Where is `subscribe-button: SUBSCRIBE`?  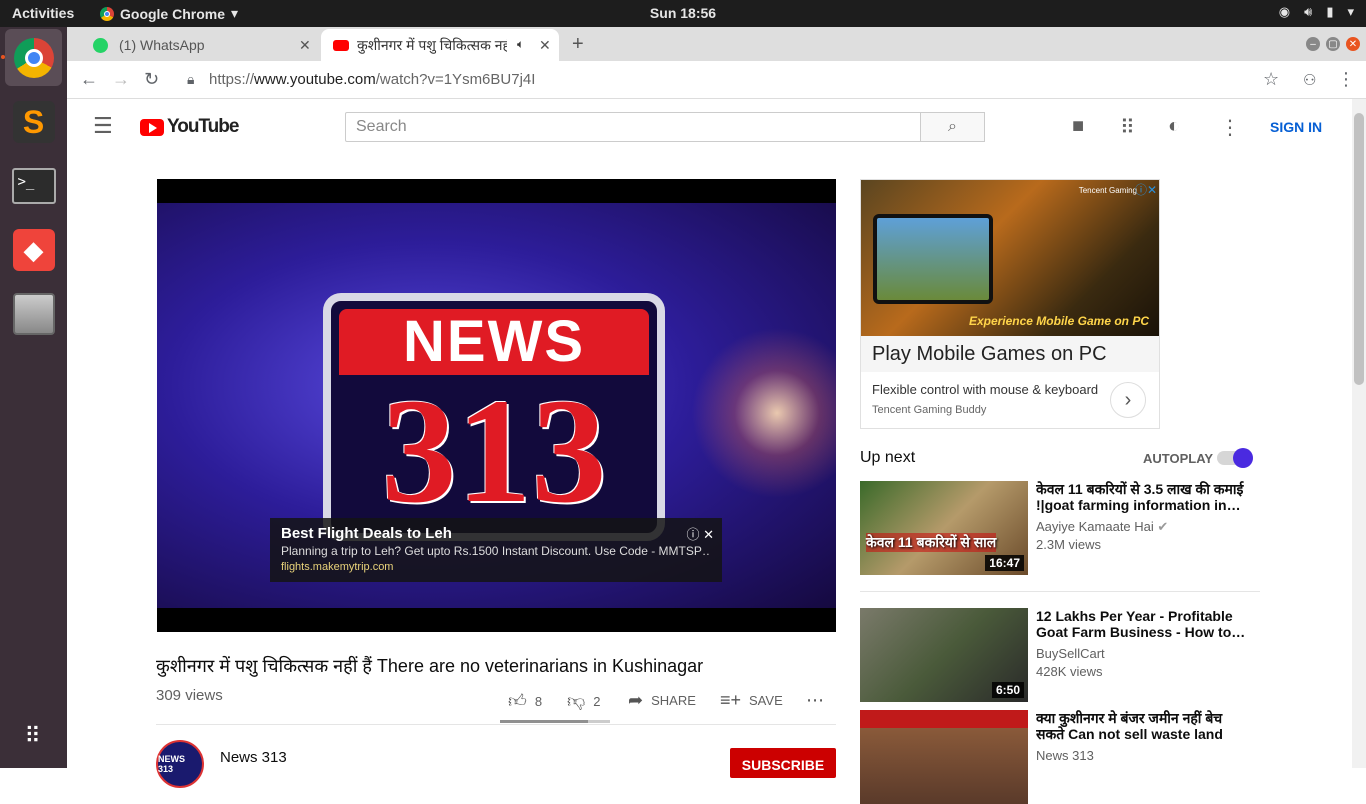
subscribe-button: SUBSCRIBE is located at coordinates (783, 763).